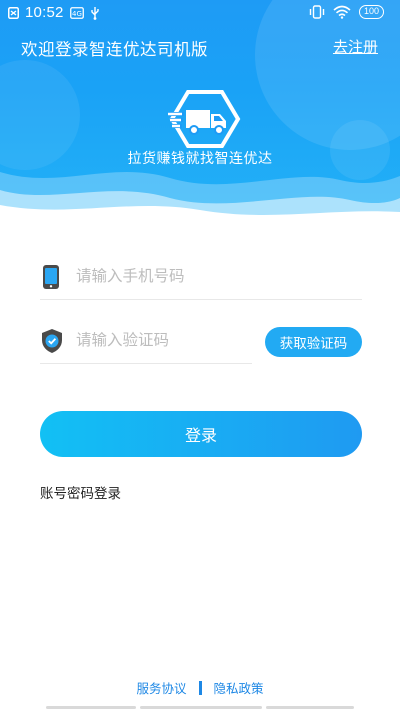 Image resolution: width=400 pixels, height=711 pixels. Describe the element at coordinates (355, 46) in the screenshot. I see `register-link: 去注册` at that location.